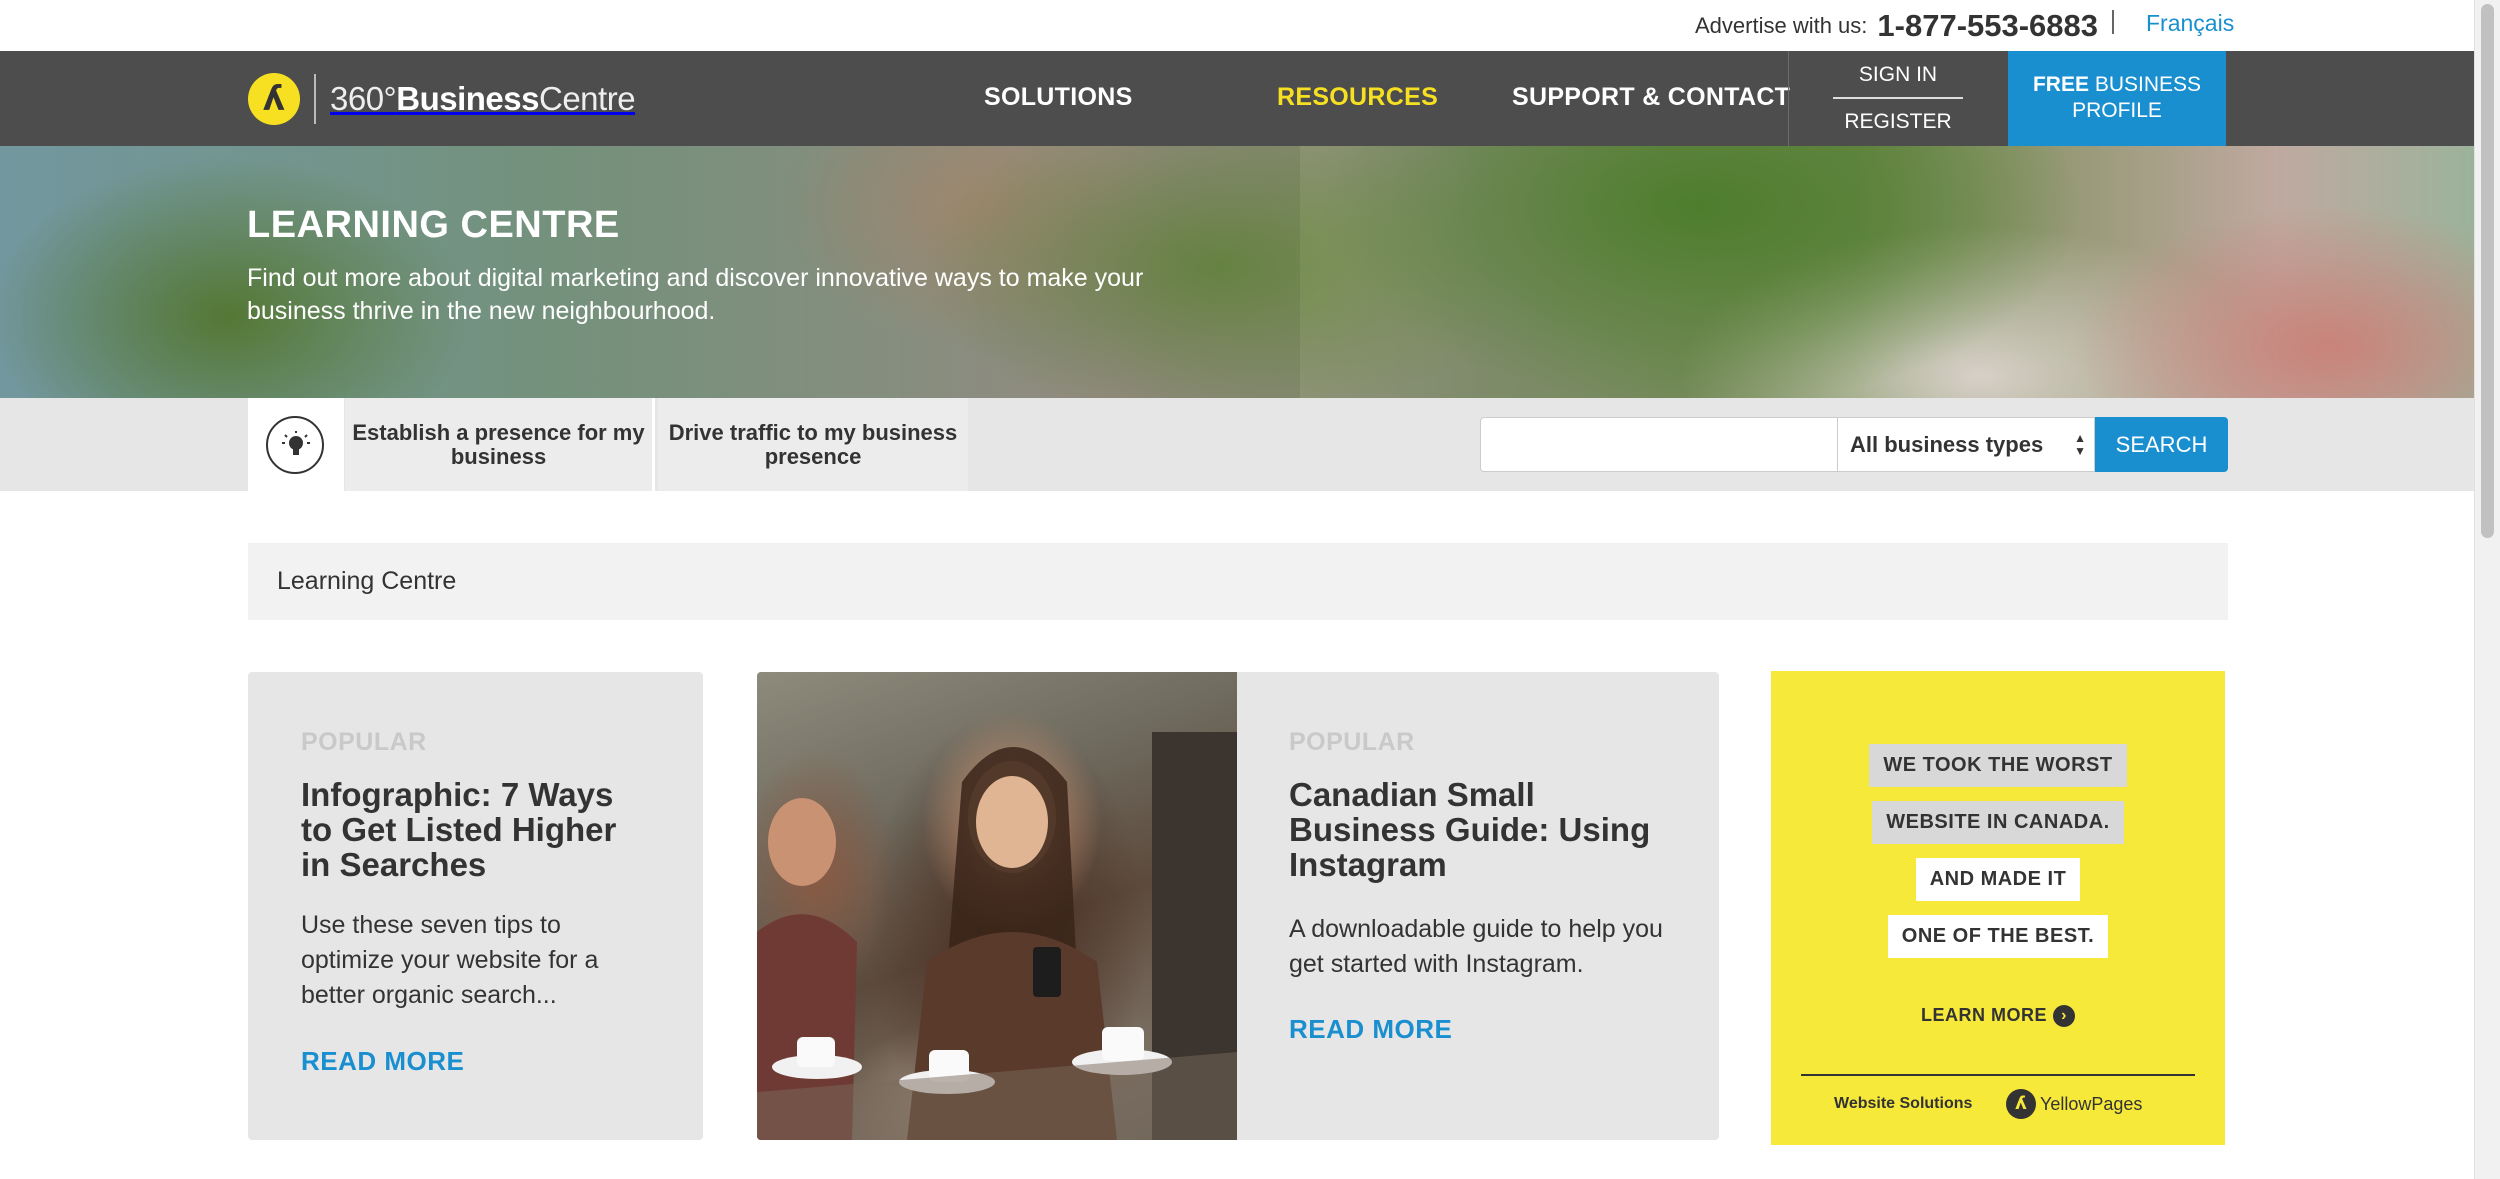 The width and height of the screenshot is (2500, 1179). I want to click on phone-number: 1-877-553-6883, so click(1987, 26).